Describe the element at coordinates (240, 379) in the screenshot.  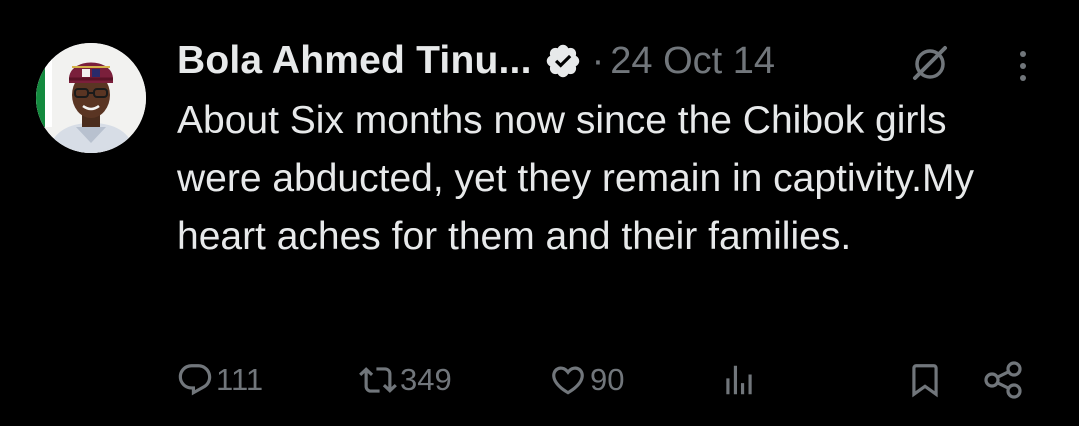
I see `reply-count: 111` at that location.